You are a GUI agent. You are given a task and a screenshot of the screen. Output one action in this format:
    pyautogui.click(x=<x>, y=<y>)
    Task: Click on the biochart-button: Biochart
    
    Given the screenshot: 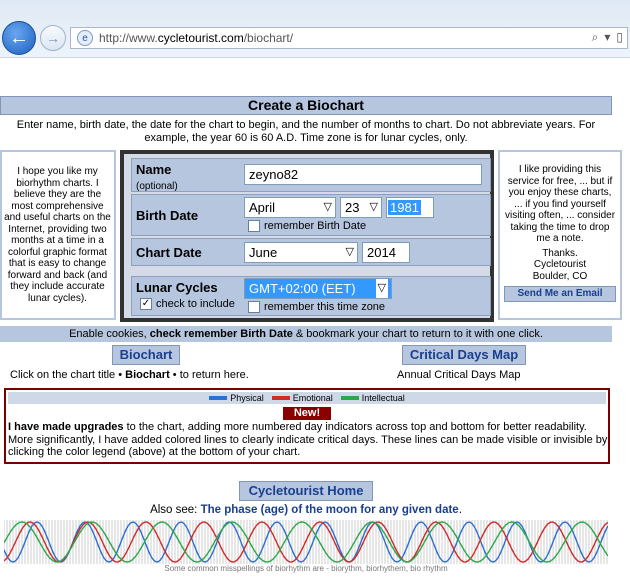 What is the action you would take?
    pyautogui.click(x=146, y=355)
    